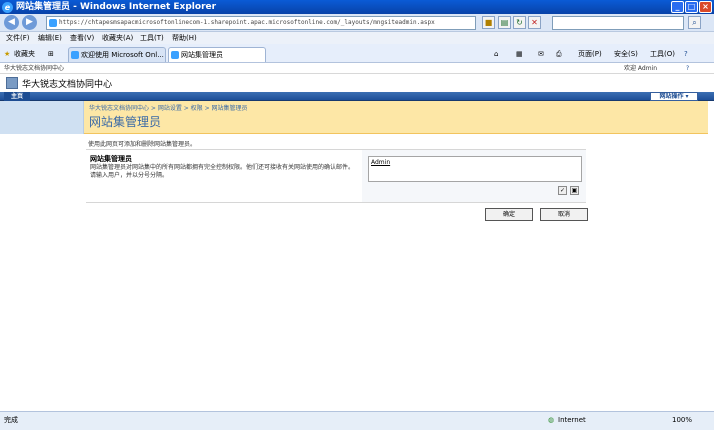 The height and width of the screenshot is (430, 714). Describe the element at coordinates (29, 22) in the screenshot. I see `forward-button: ▶` at that location.